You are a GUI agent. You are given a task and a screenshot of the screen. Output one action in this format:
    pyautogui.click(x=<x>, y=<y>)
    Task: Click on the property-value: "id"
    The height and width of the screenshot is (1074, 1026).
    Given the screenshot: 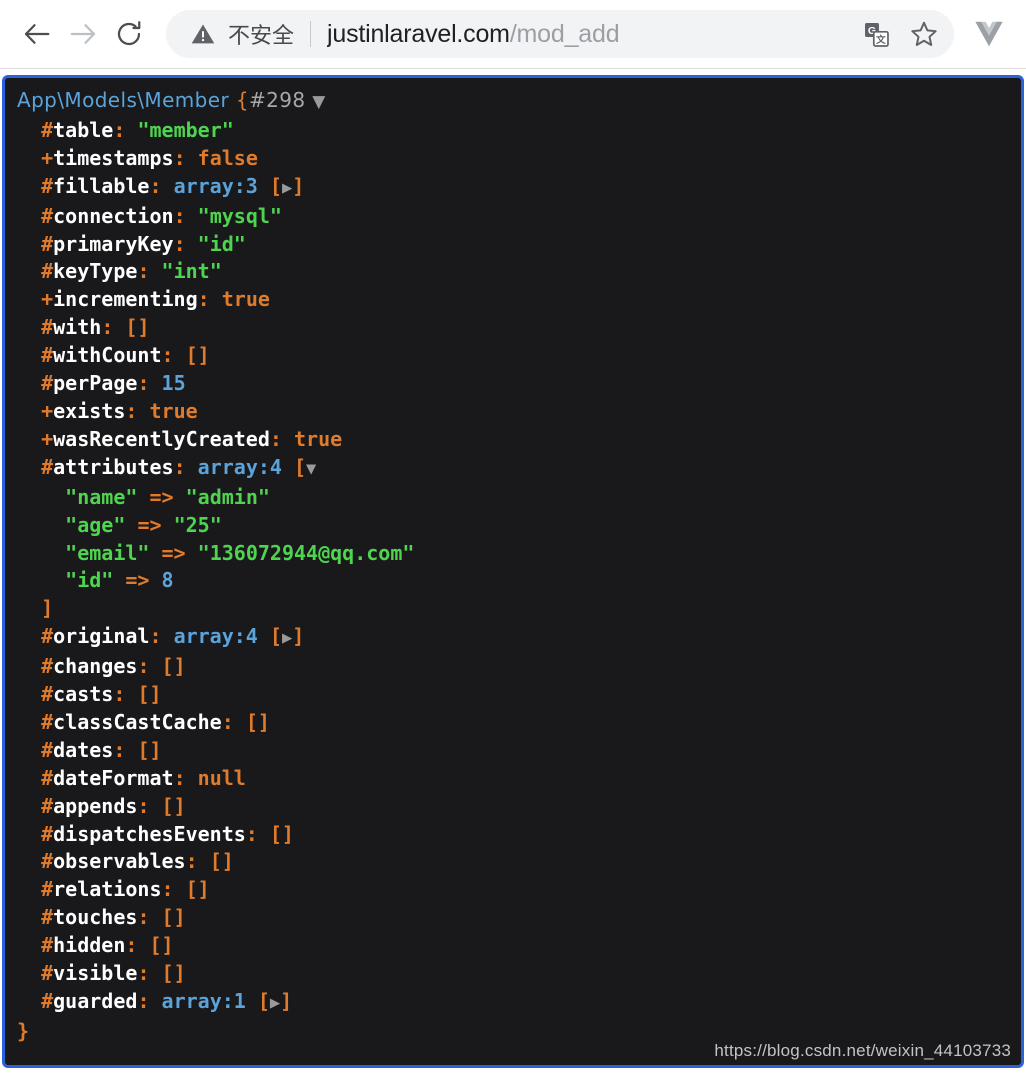 What is the action you would take?
    pyautogui.click(x=221, y=243)
    